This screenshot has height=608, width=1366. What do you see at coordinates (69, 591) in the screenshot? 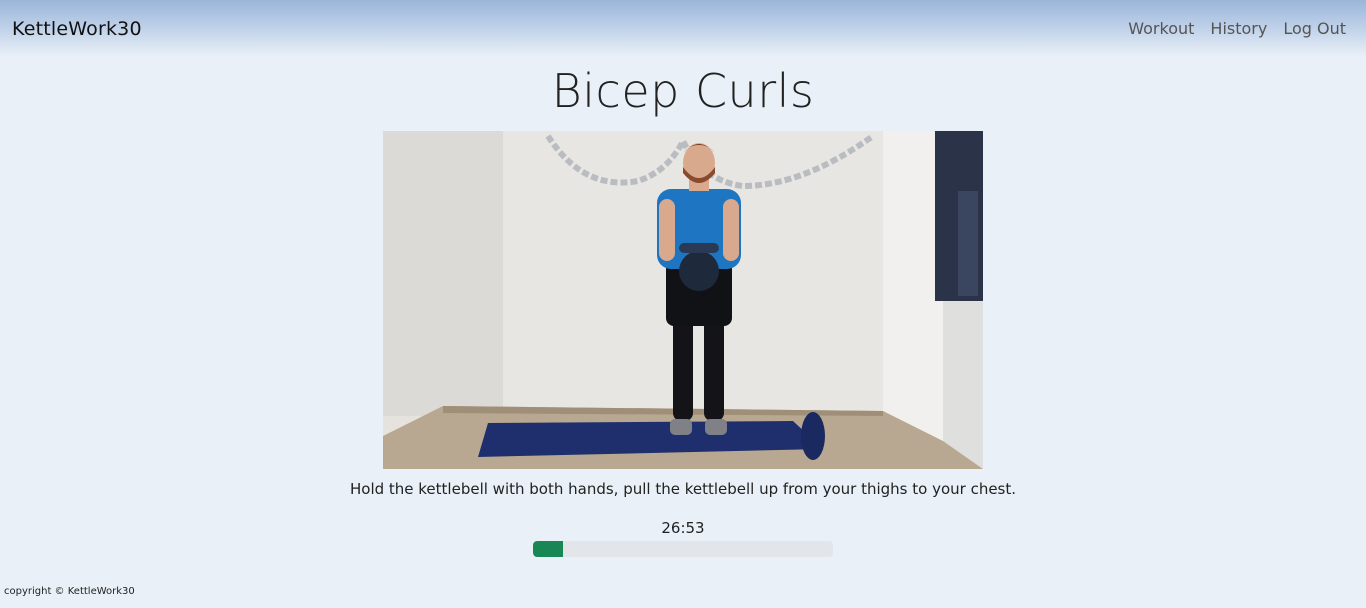
I see `footer-copyright: copyright © KettleWork30` at bounding box center [69, 591].